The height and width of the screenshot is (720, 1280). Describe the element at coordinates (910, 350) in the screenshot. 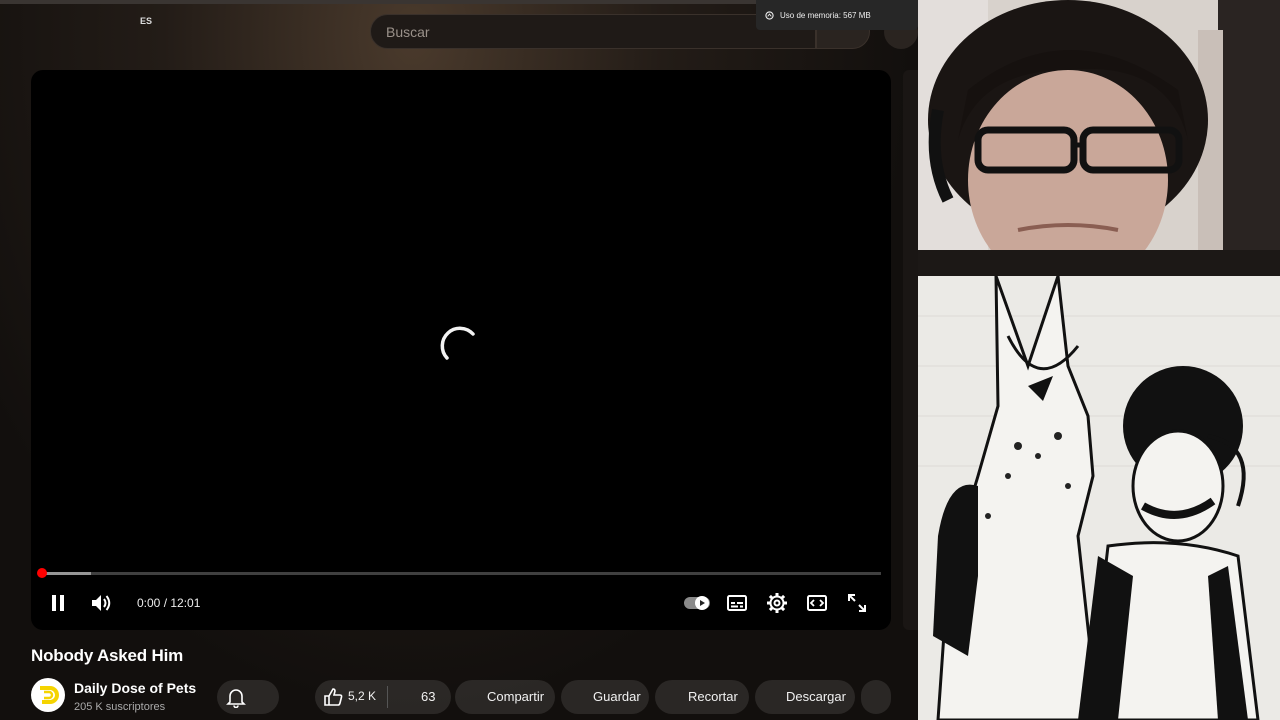

I see `side-panel-edge` at that location.